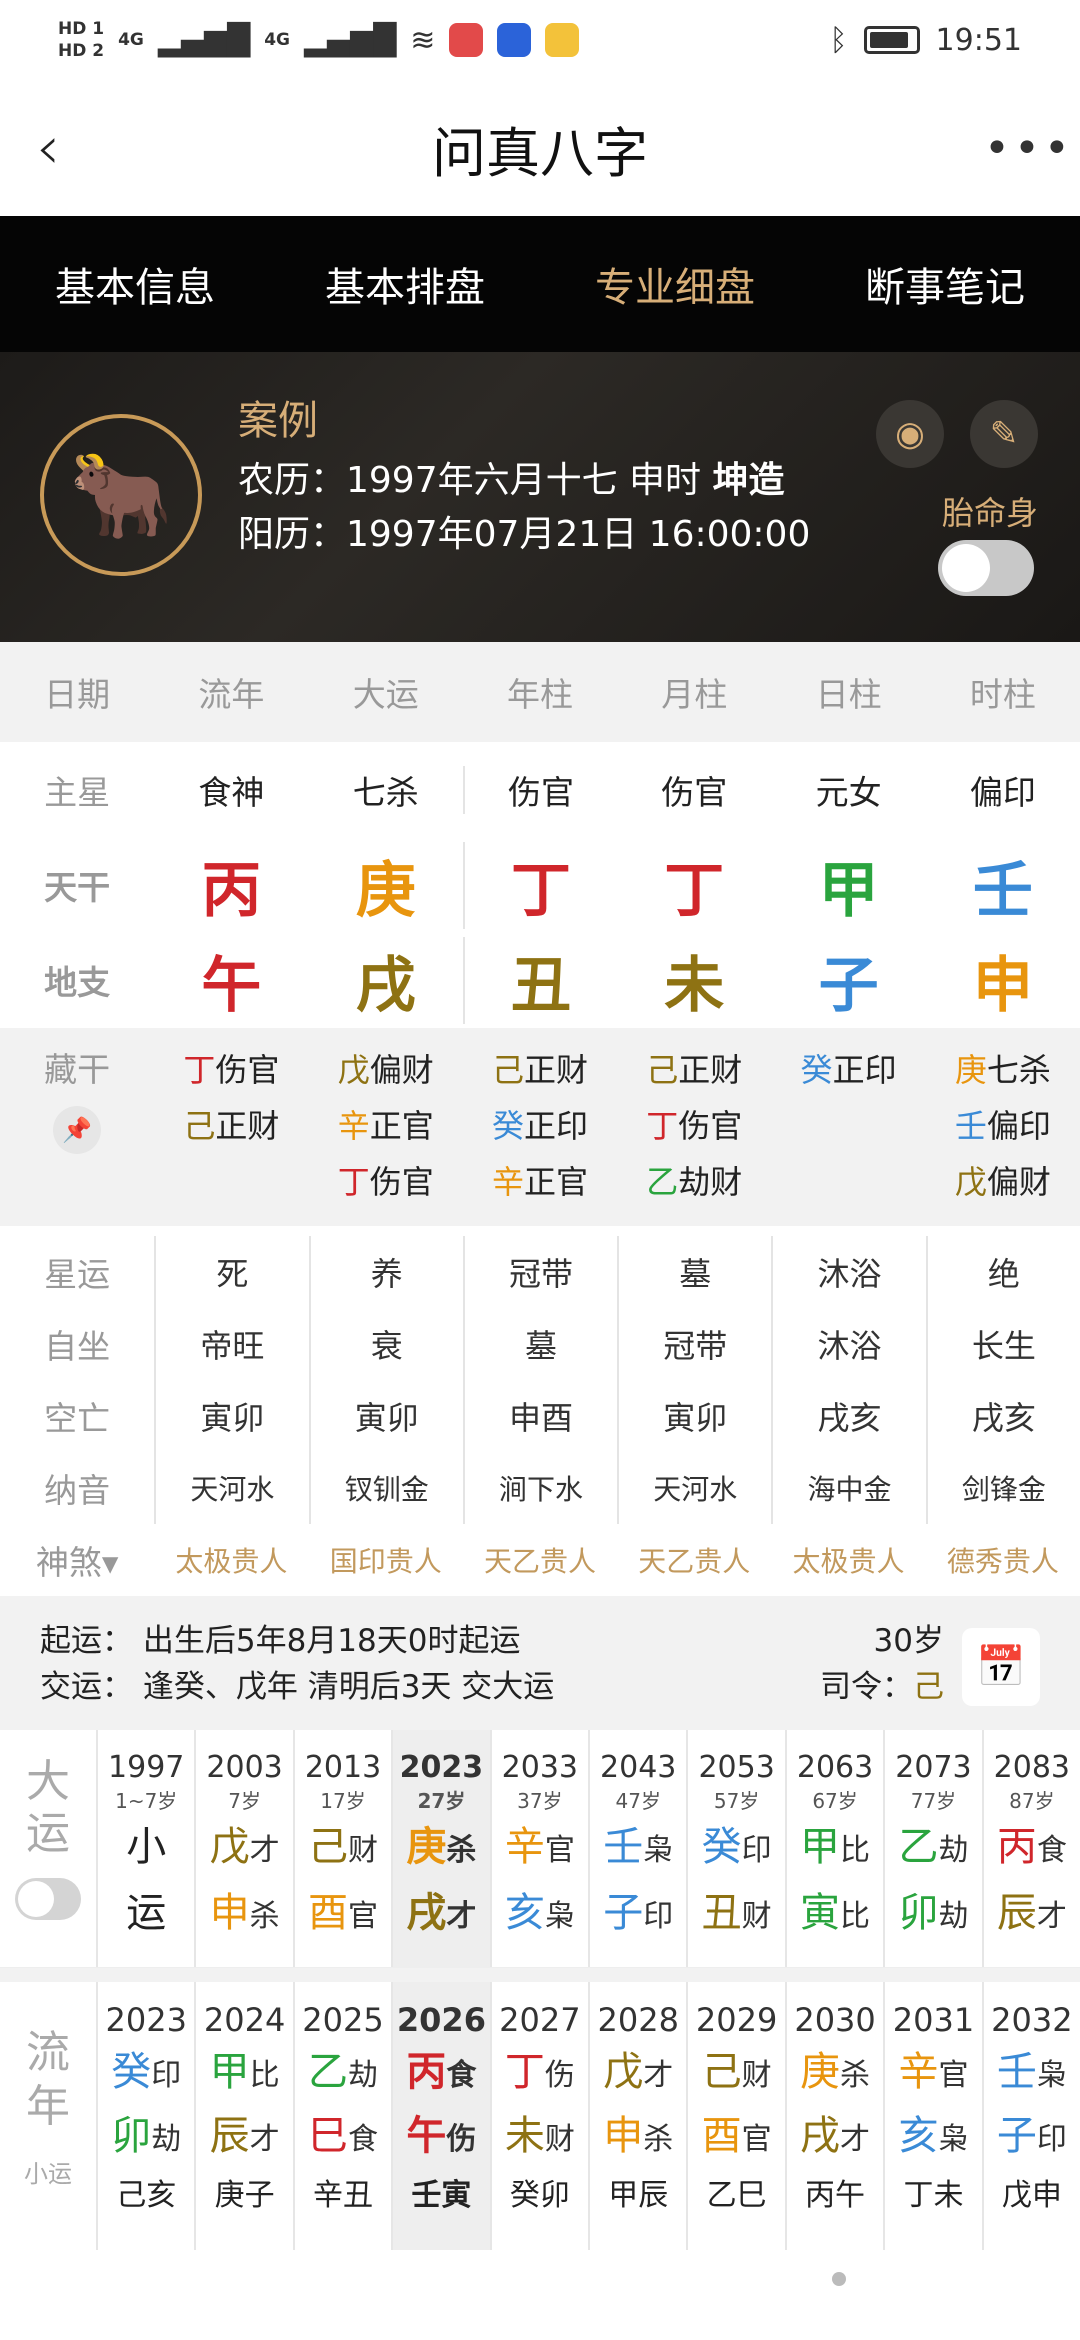 This screenshot has width=1080, height=2340. What do you see at coordinates (932, 2116) in the screenshot?
I see `liunian-column: 2031 辛官 亥枭 丁未` at bounding box center [932, 2116].